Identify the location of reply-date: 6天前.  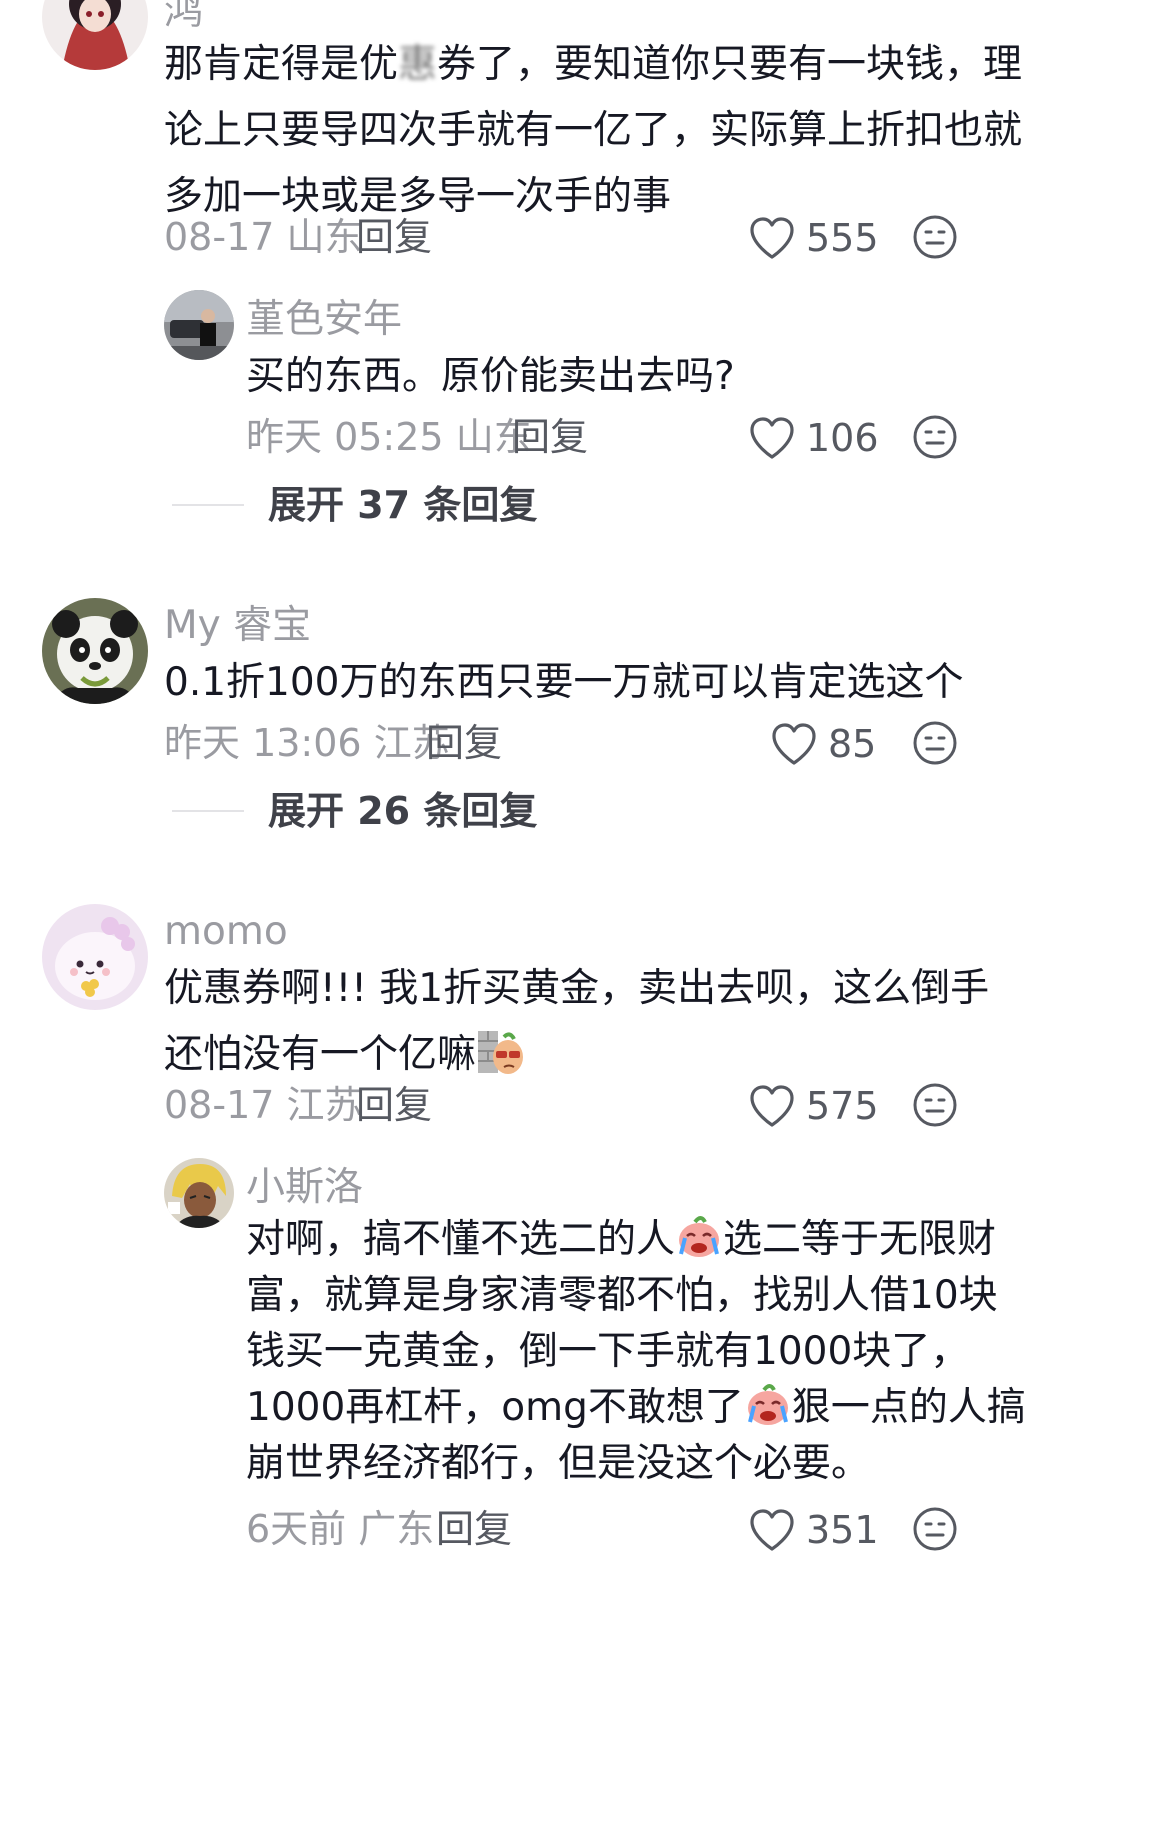
(296, 1529).